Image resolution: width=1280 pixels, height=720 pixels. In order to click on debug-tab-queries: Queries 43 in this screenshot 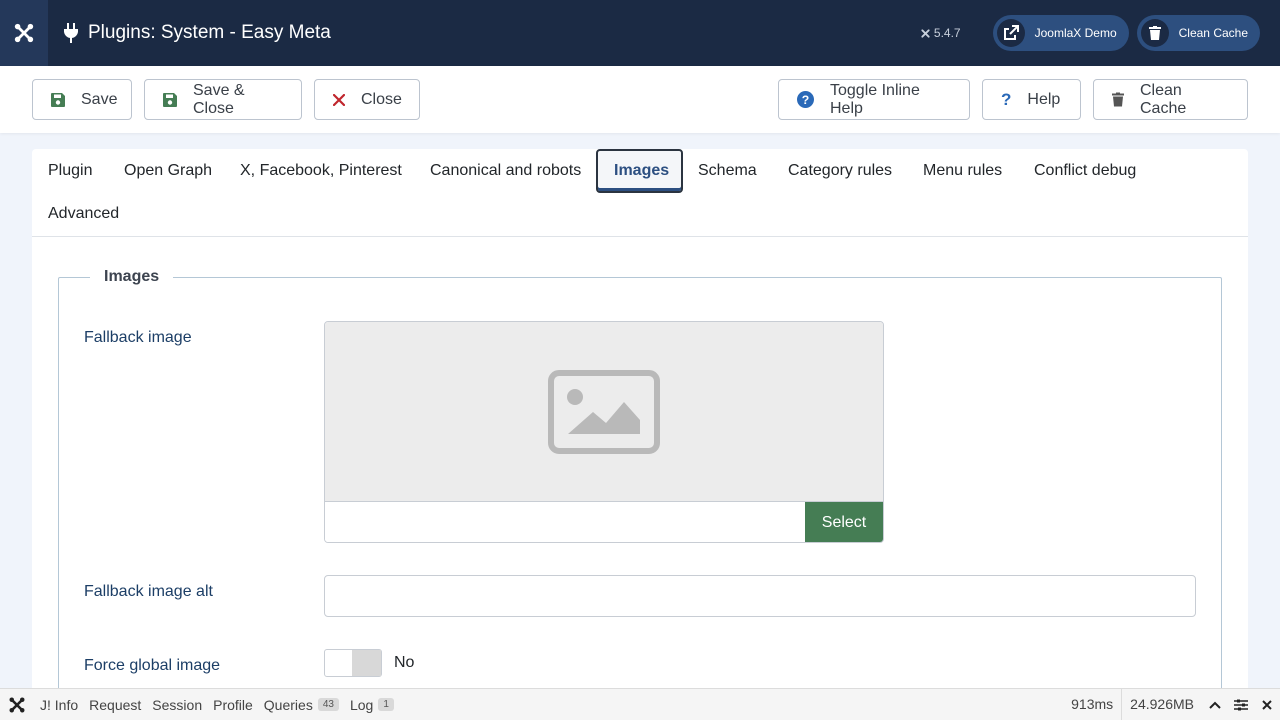, I will do `click(301, 705)`.